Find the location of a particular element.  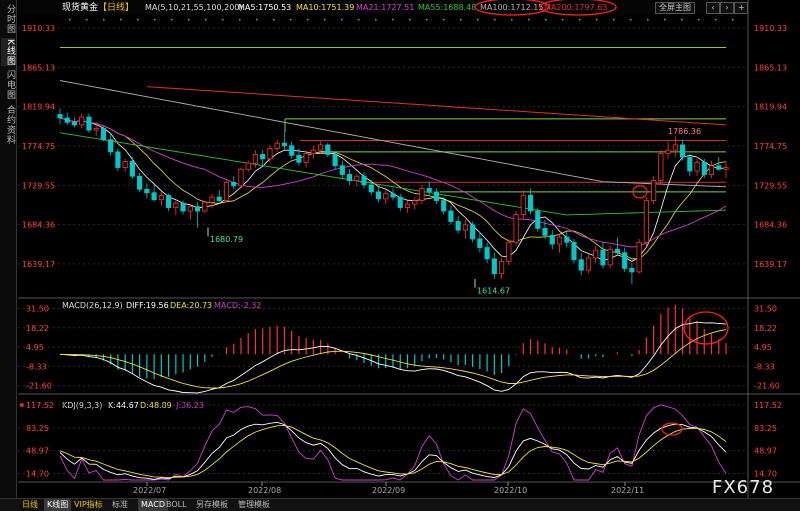

ma-params-label: MA(5,10,21,55,100,200) is located at coordinates (194, 7).